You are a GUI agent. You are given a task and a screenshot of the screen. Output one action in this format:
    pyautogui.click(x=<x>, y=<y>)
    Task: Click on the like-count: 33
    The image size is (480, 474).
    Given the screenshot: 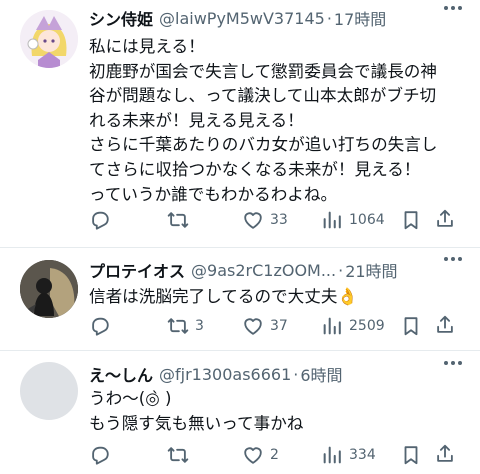 What is the action you would take?
    pyautogui.click(x=279, y=220)
    